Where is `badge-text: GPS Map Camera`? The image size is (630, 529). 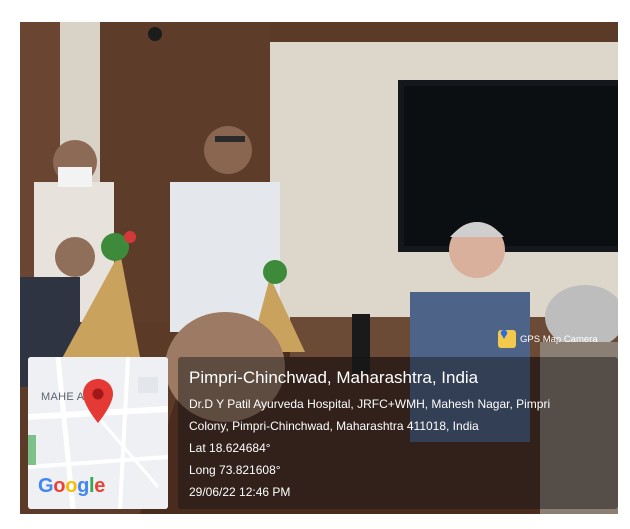
badge-text: GPS Map Camera is located at coordinates (559, 339).